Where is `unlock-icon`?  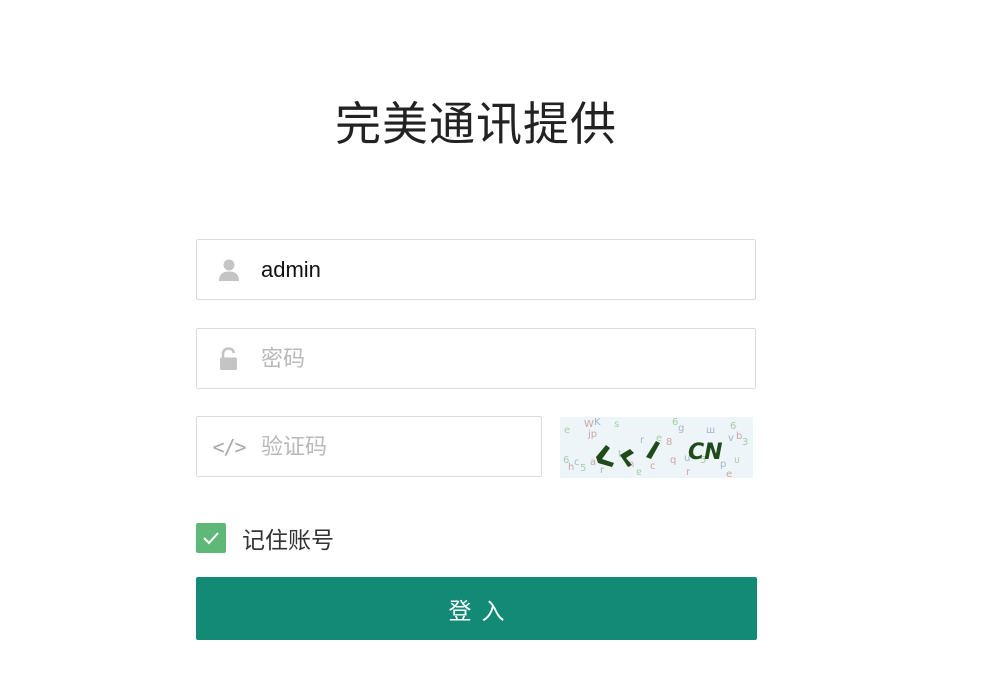 unlock-icon is located at coordinates (229, 358).